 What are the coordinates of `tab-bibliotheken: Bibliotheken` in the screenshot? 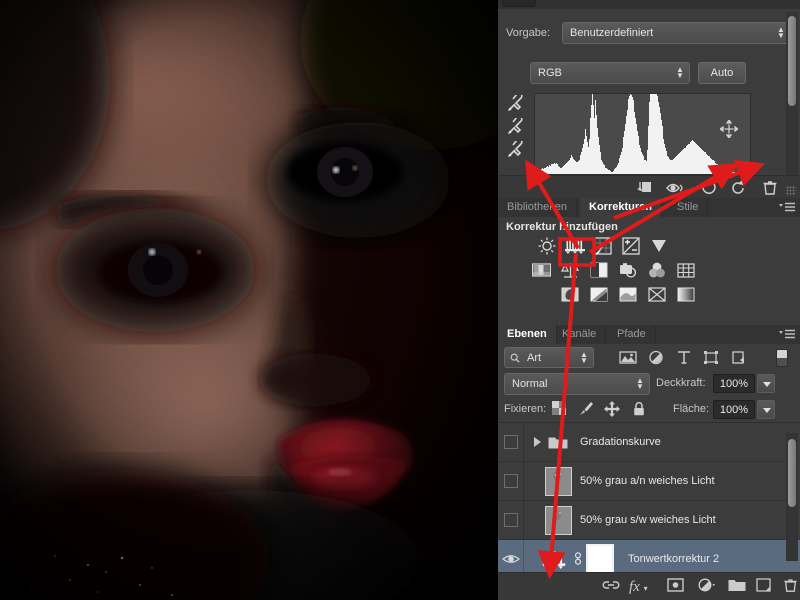 It's located at (537, 207).